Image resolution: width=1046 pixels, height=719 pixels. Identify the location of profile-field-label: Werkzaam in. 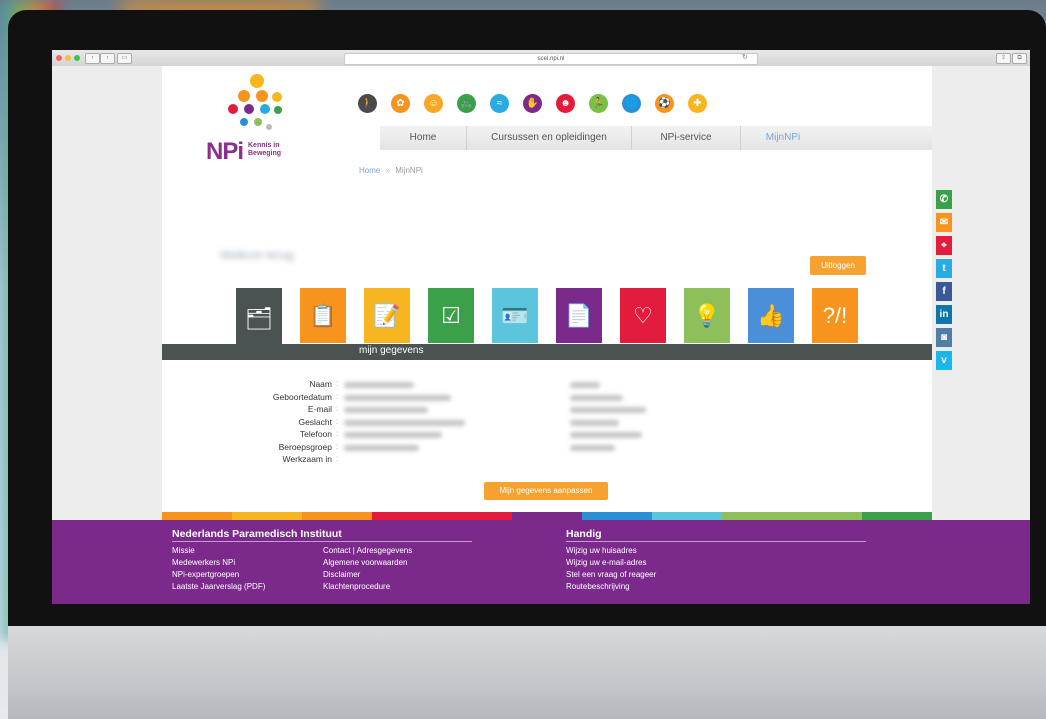
(307, 459).